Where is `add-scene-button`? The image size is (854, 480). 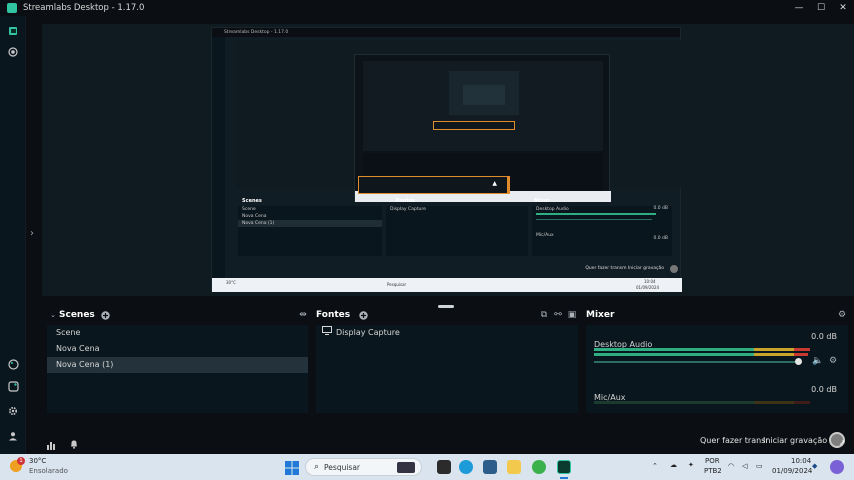 add-scene-button is located at coordinates (106, 315).